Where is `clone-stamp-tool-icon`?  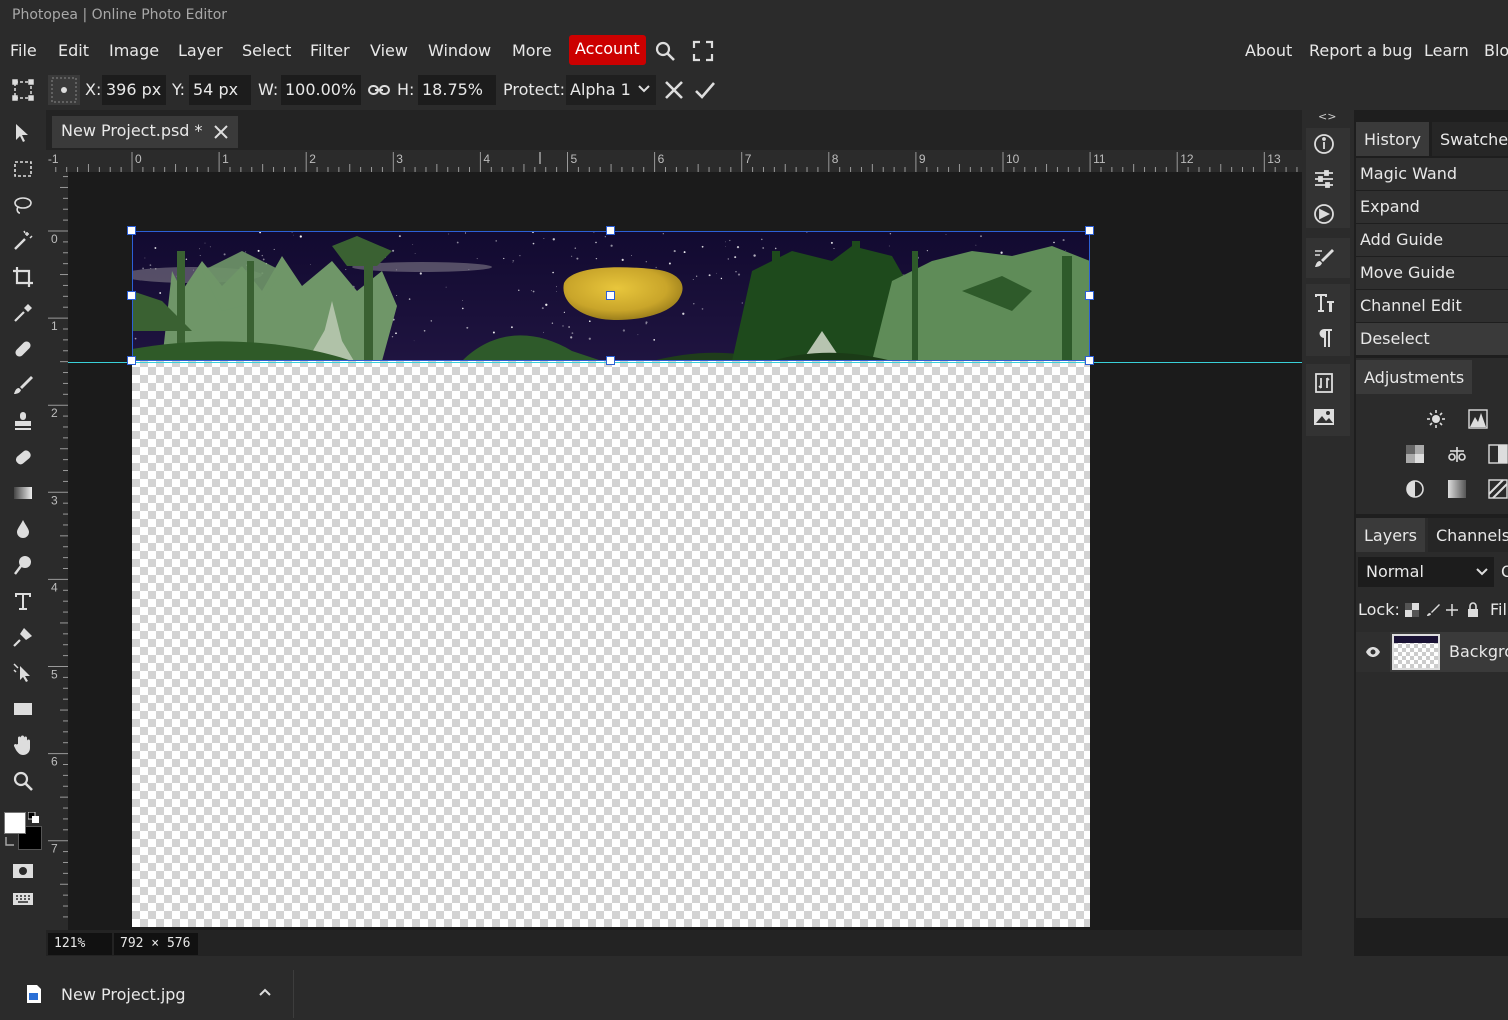
clone-stamp-tool-icon is located at coordinates (23, 421).